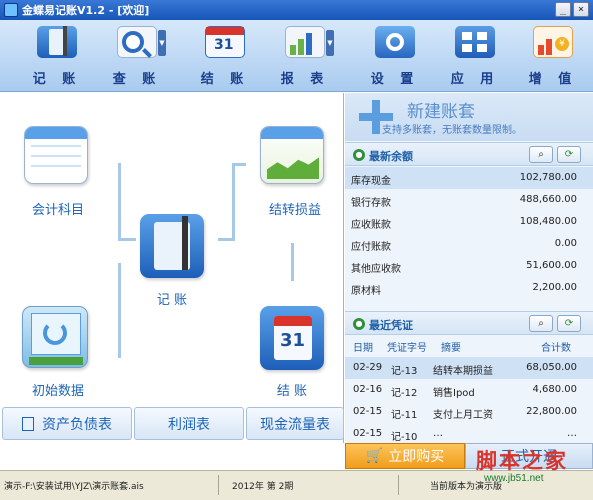  What do you see at coordinates (398, 485) in the screenshot?
I see `status-divider` at bounding box center [398, 485].